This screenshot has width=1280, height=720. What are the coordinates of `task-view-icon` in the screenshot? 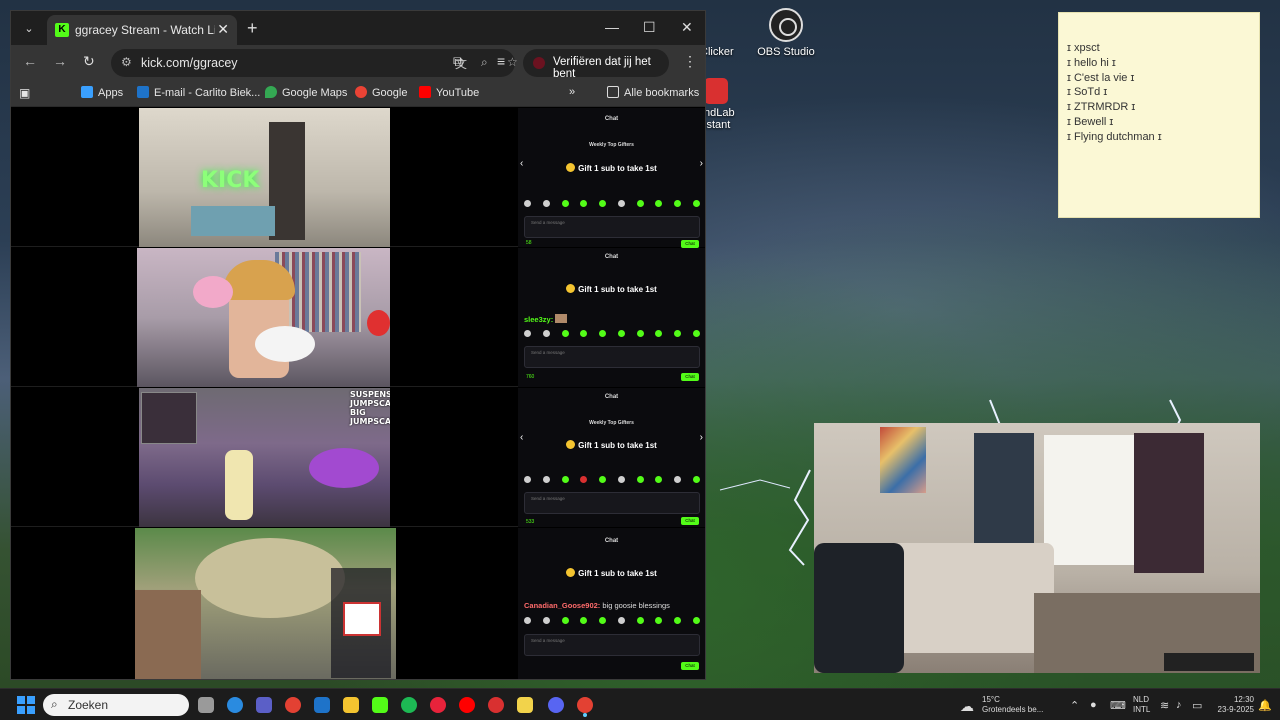 It's located at (206, 705).